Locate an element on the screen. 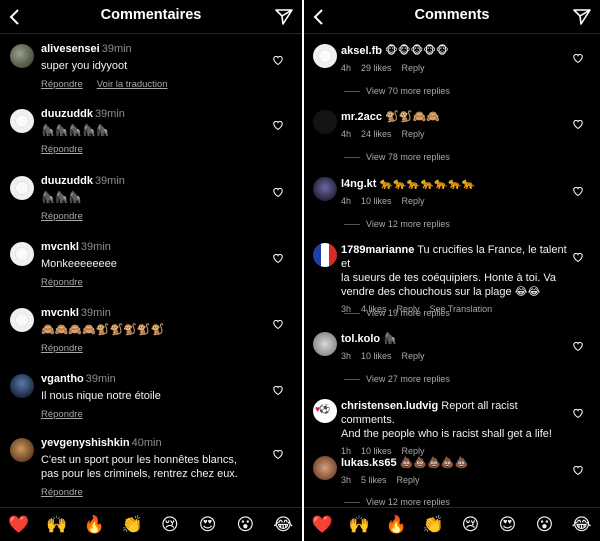 The height and width of the screenshot is (541, 600). username: alivesensei is located at coordinates (70, 49).